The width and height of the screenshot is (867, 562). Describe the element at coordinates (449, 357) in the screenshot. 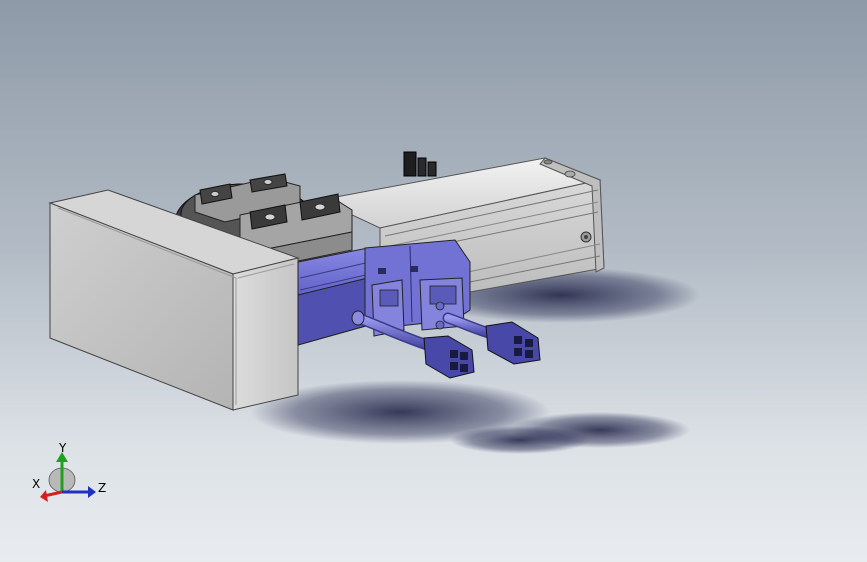

I see `connector-plug-power` at that location.